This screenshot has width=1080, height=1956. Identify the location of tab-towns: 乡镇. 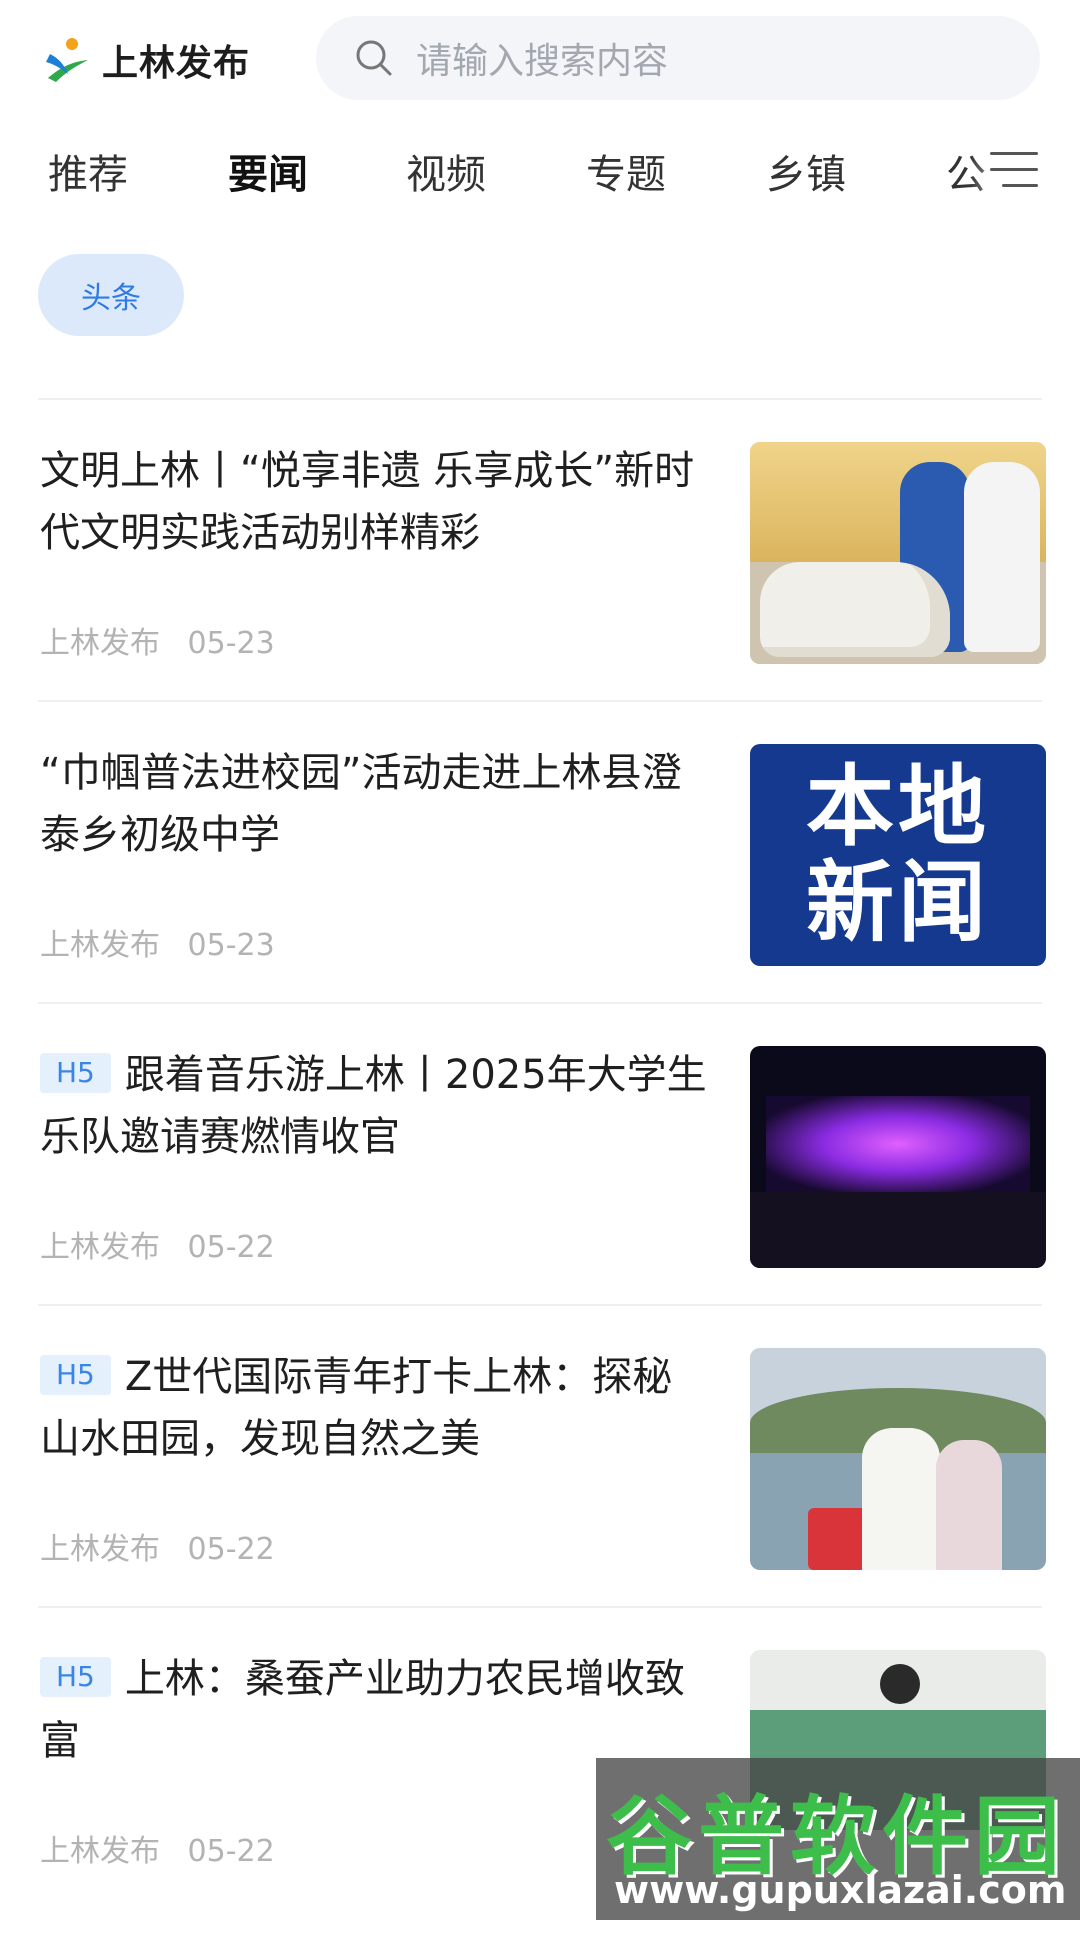
(806, 171).